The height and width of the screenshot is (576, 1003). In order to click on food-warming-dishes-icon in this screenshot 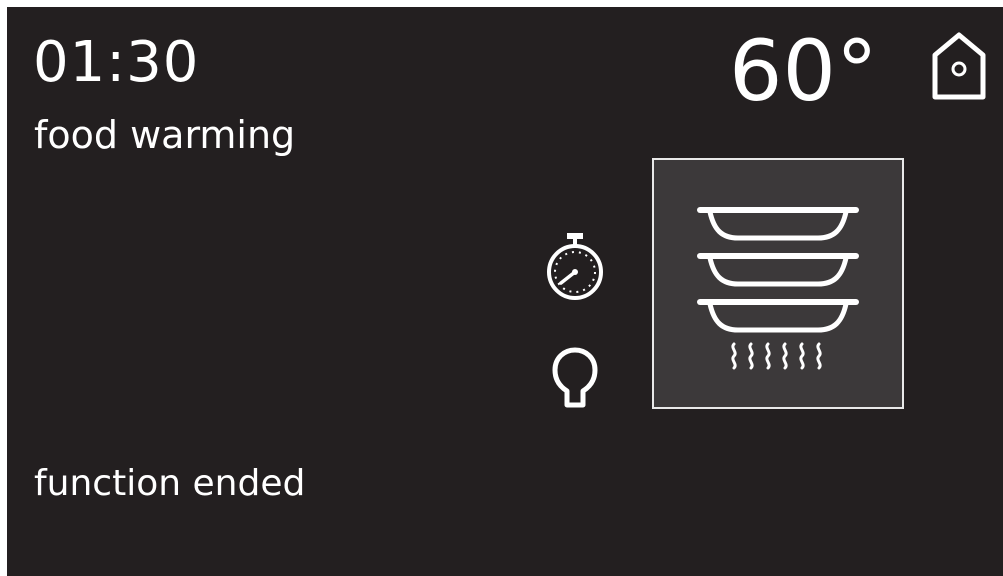, I will do `click(778, 288)`.